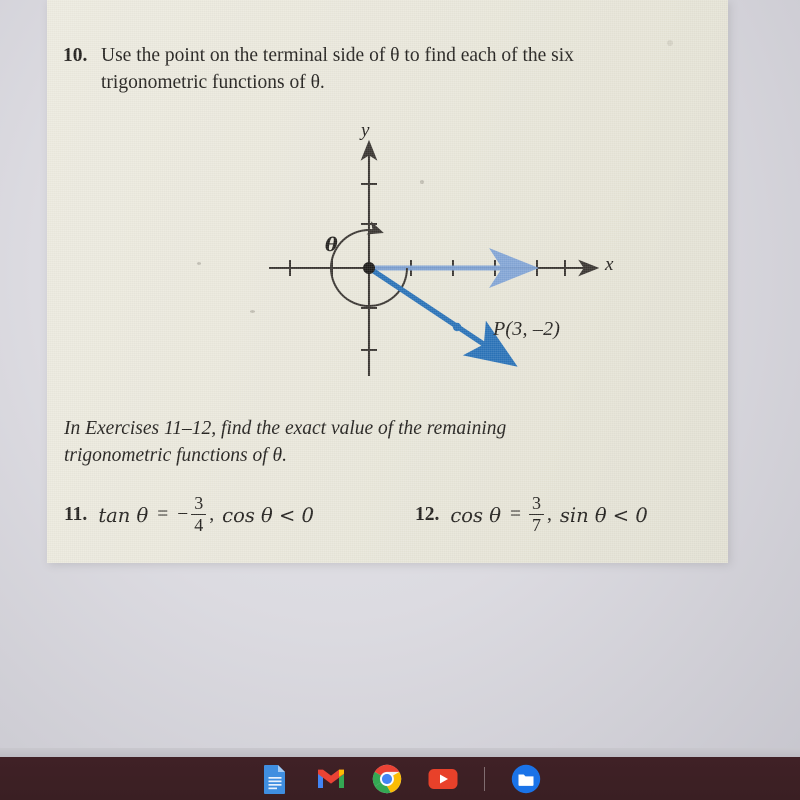 This screenshot has width=800, height=800. I want to click on taskbar, so click(400, 778).